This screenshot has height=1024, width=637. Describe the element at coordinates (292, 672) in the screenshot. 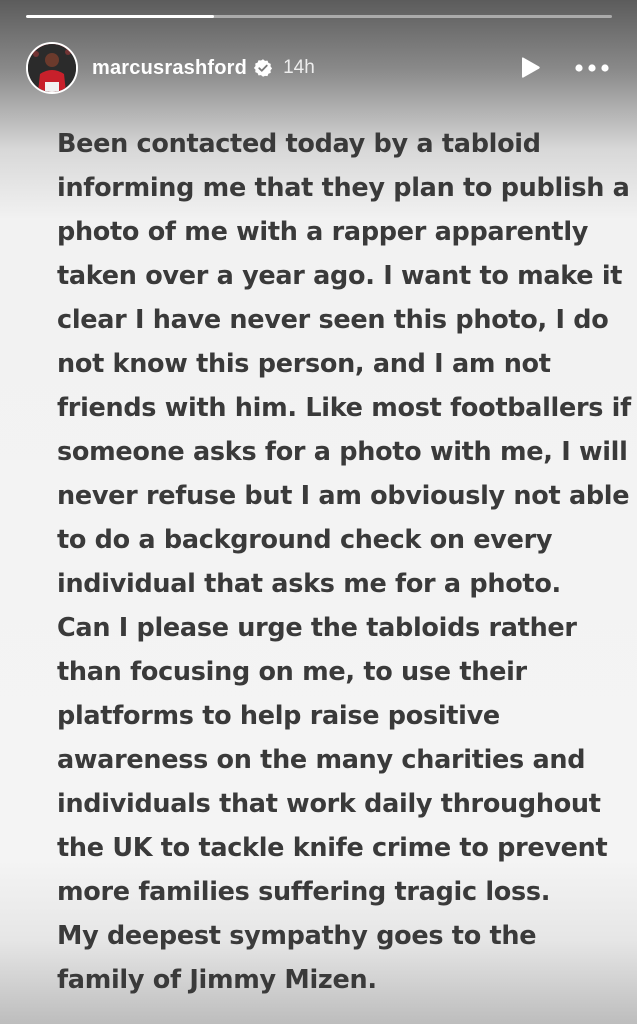

I see `story-text-line: than focusing on me, to use their` at that location.